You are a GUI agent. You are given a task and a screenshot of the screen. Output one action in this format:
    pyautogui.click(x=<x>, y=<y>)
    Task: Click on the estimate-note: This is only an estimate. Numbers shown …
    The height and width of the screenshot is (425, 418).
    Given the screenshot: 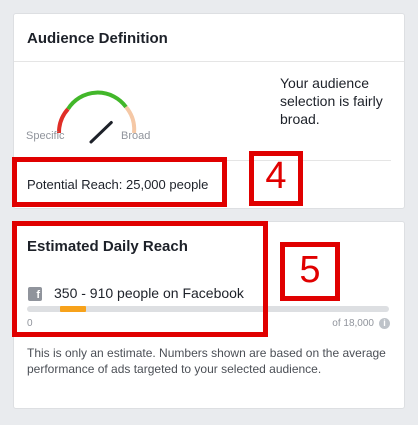 What is the action you would take?
    pyautogui.click(x=206, y=361)
    